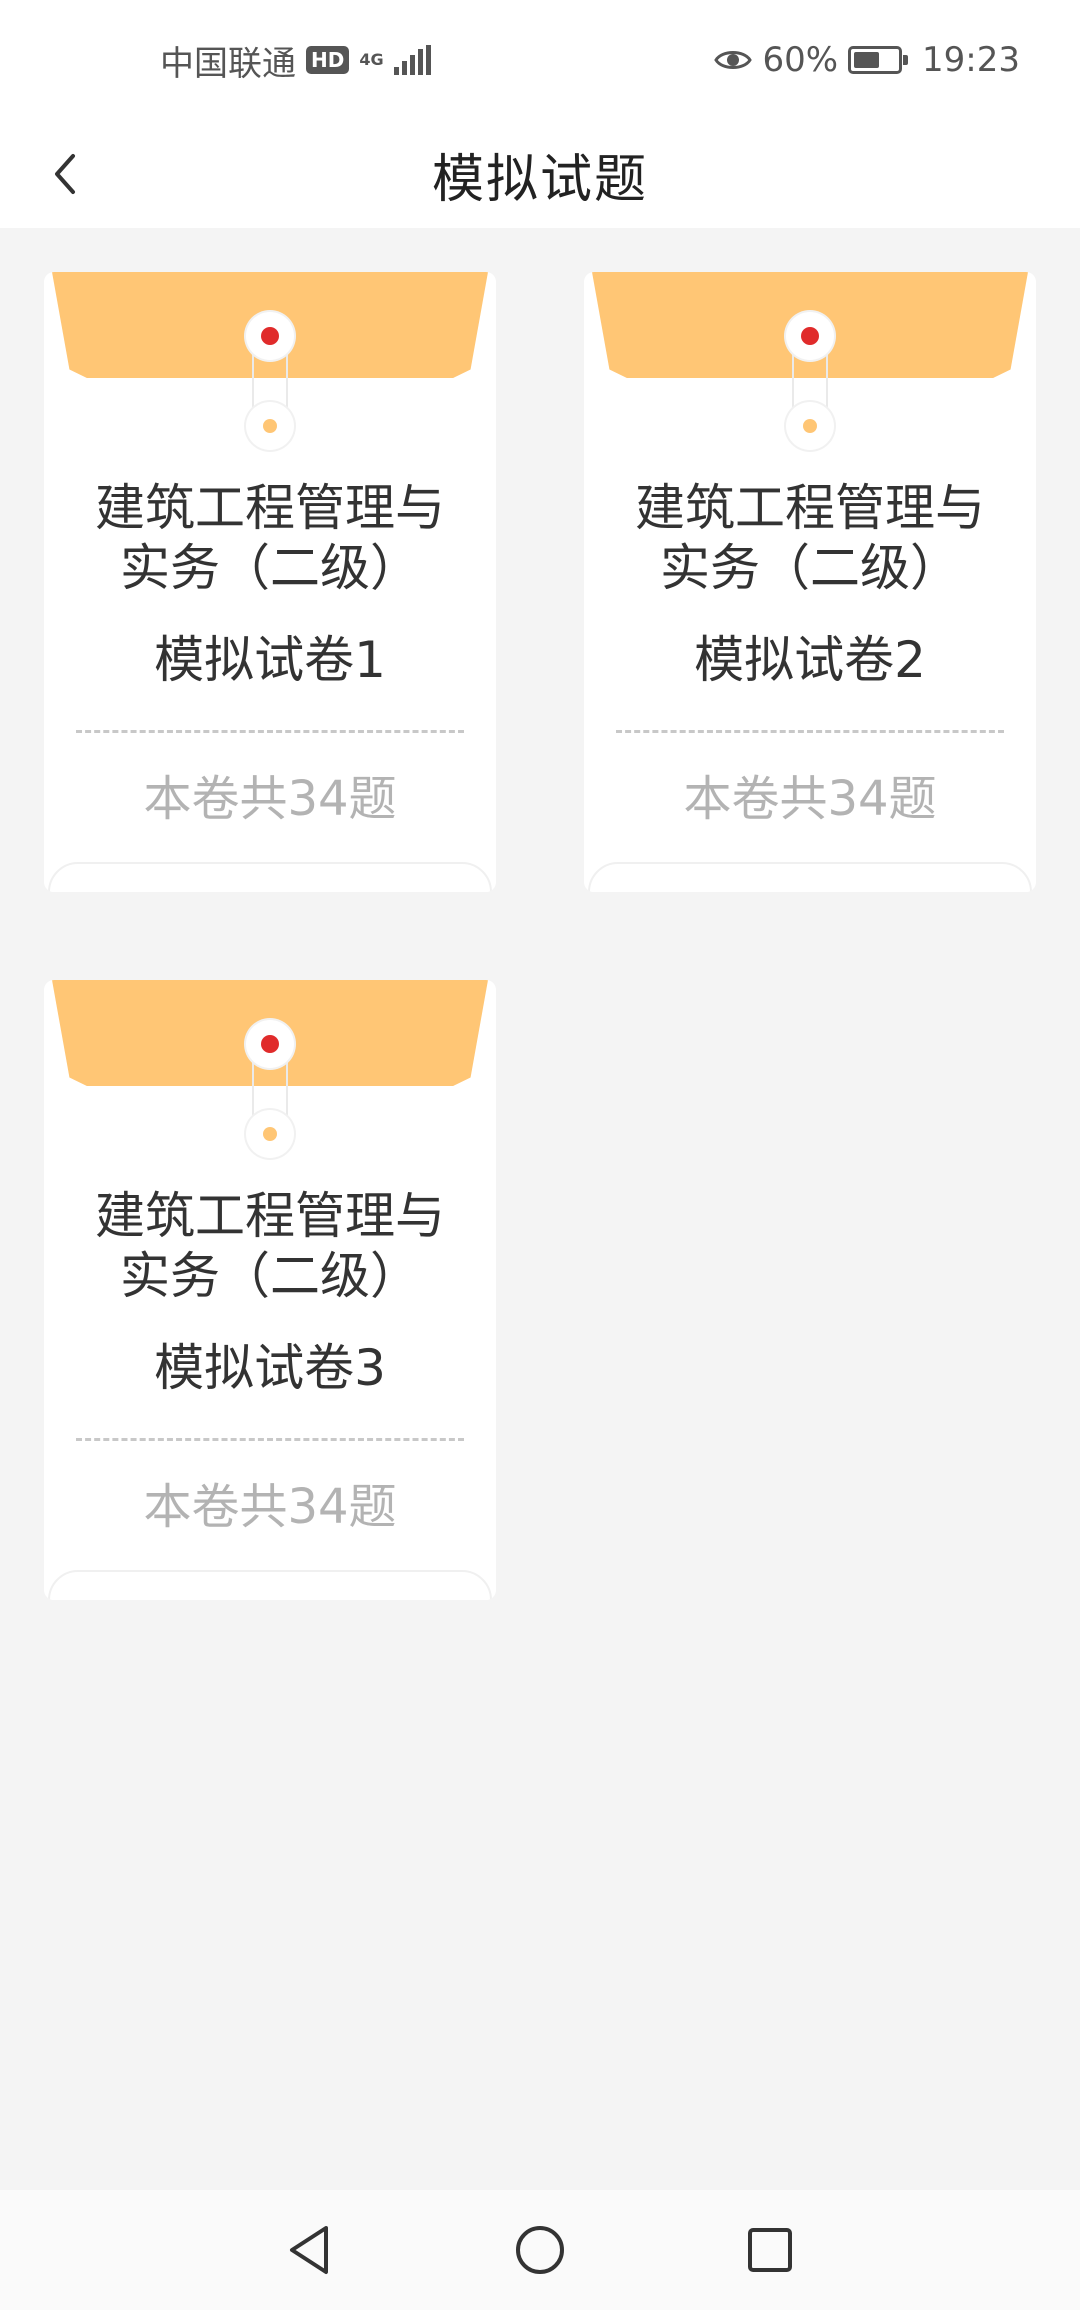  Describe the element at coordinates (270, 660) in the screenshot. I see `card-paper-name: 模拟试卷1` at that location.